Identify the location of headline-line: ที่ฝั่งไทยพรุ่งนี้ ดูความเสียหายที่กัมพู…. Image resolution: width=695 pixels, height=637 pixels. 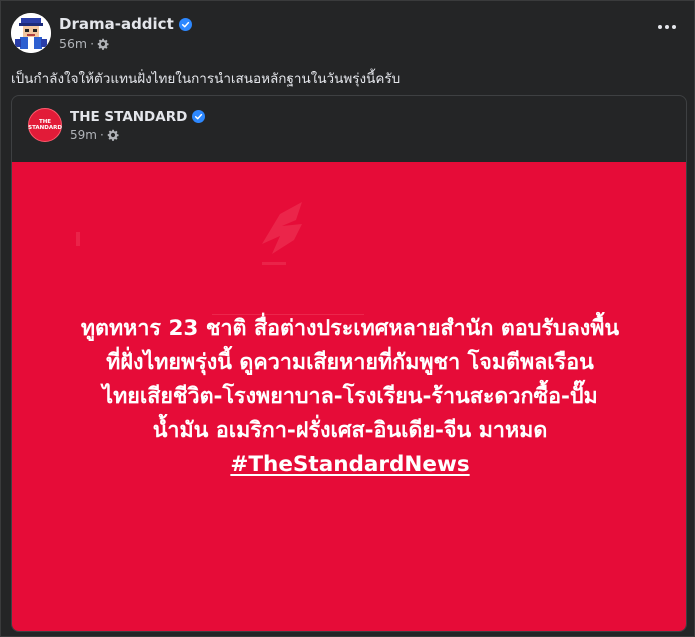
(350, 362).